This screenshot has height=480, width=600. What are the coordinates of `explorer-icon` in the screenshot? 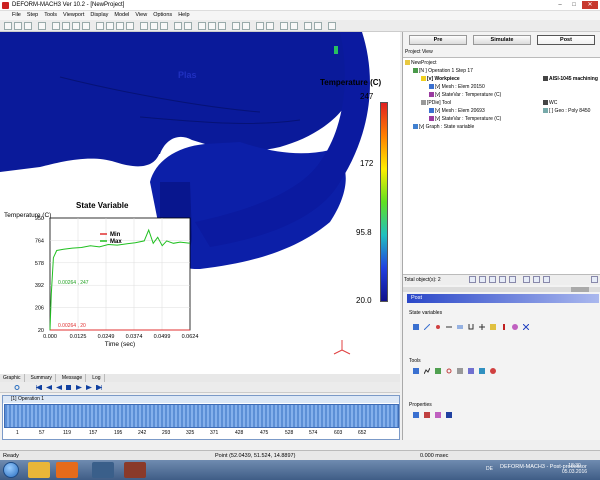 It's located at (39, 470).